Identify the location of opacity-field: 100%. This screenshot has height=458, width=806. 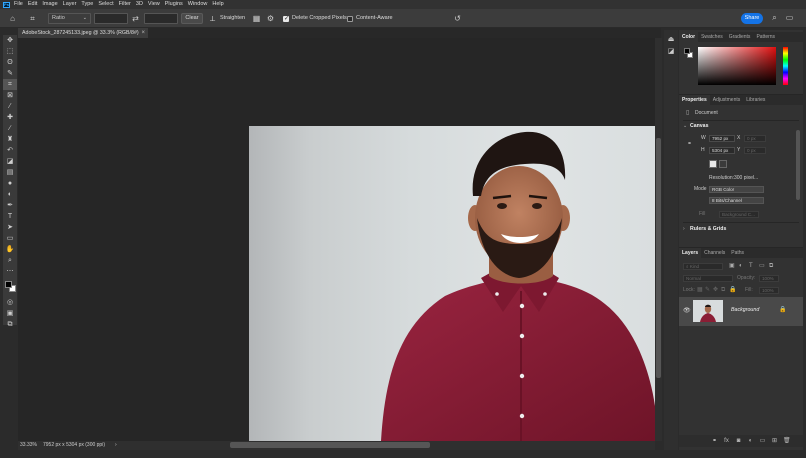
(769, 278).